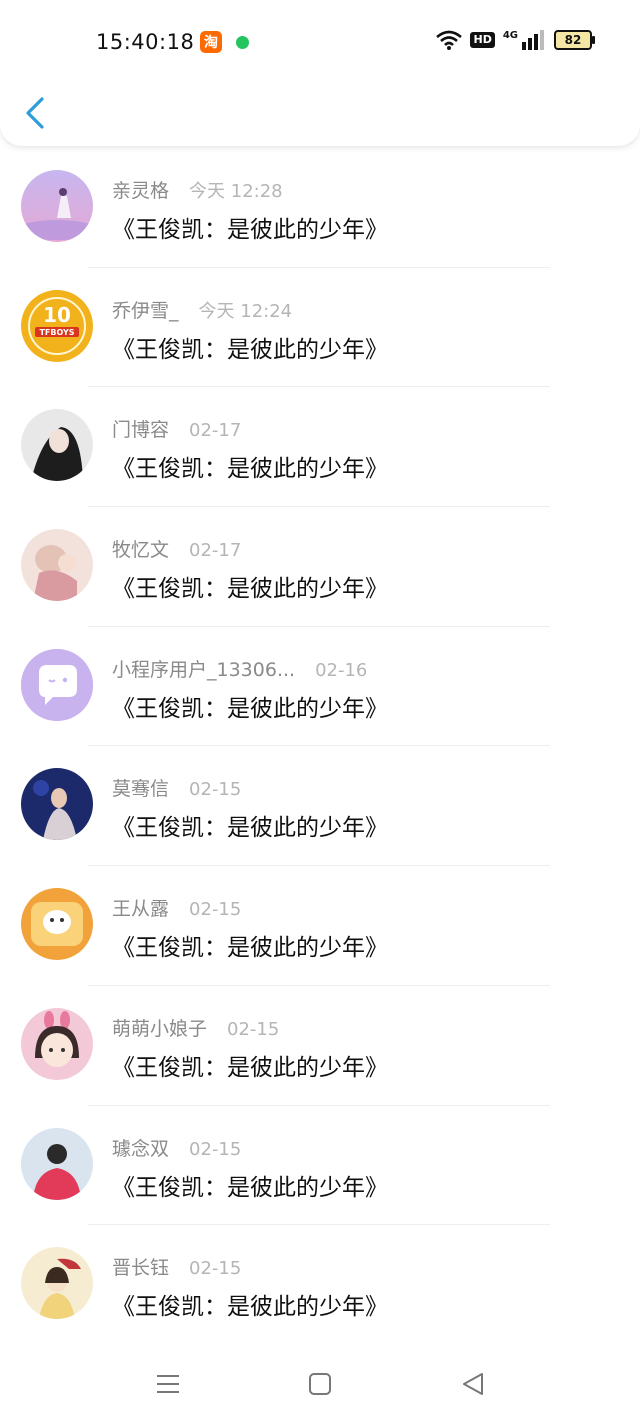  What do you see at coordinates (236, 191) in the screenshot?
I see `message-time: 今天 12:28` at bounding box center [236, 191].